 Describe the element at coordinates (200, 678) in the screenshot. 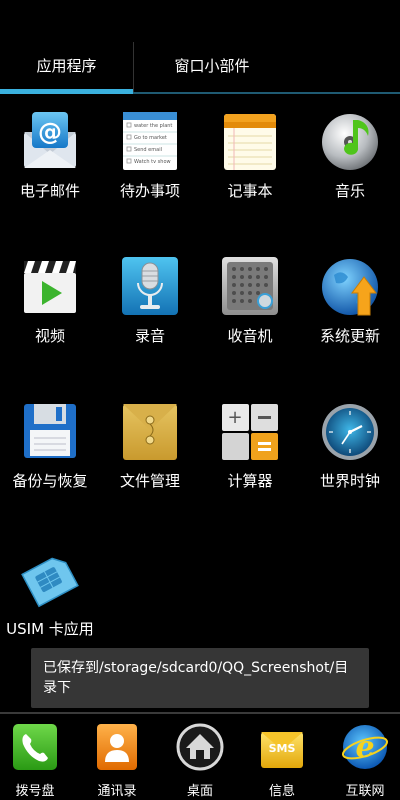

I see `toast-message: 已保存到/storage/sdcard0/QQ_Screenshot/目录下` at that location.